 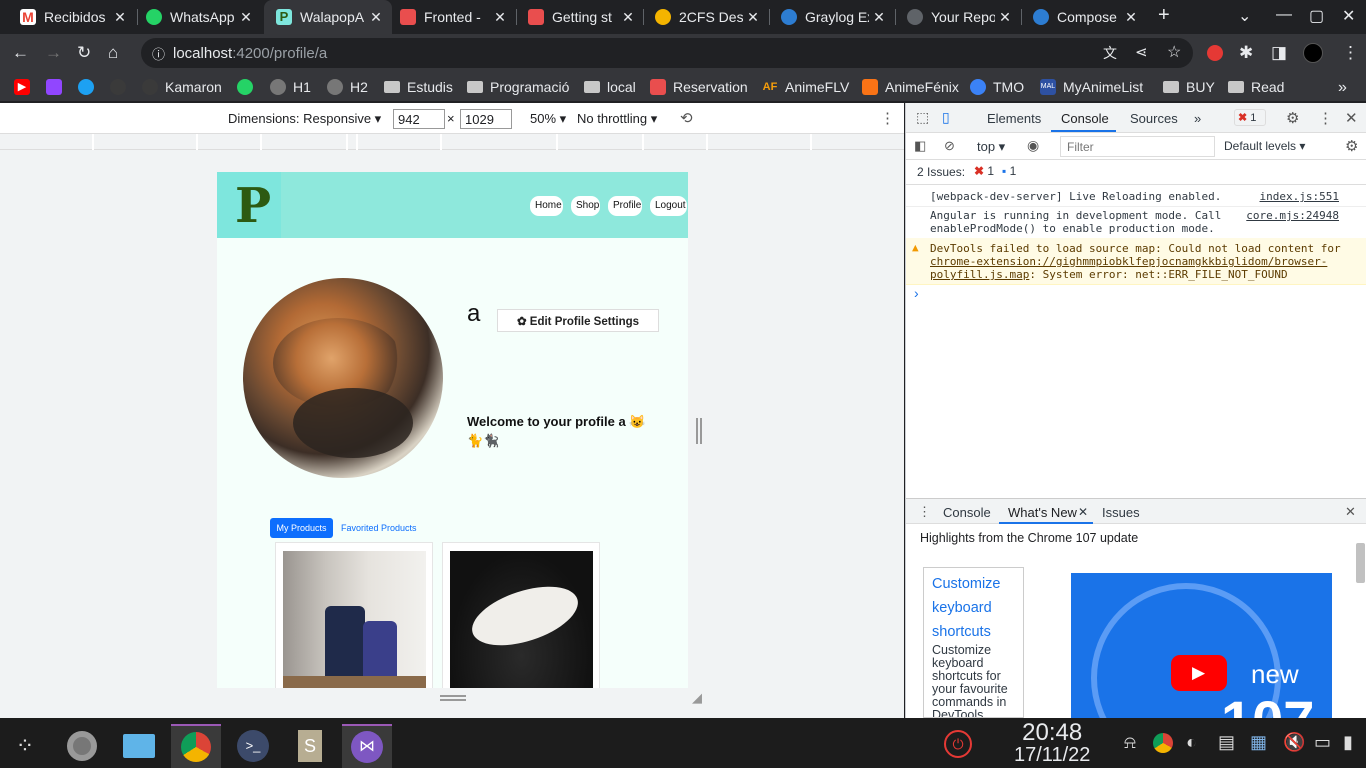 I want to click on side-panel-icon: ◨, so click(x=1279, y=53).